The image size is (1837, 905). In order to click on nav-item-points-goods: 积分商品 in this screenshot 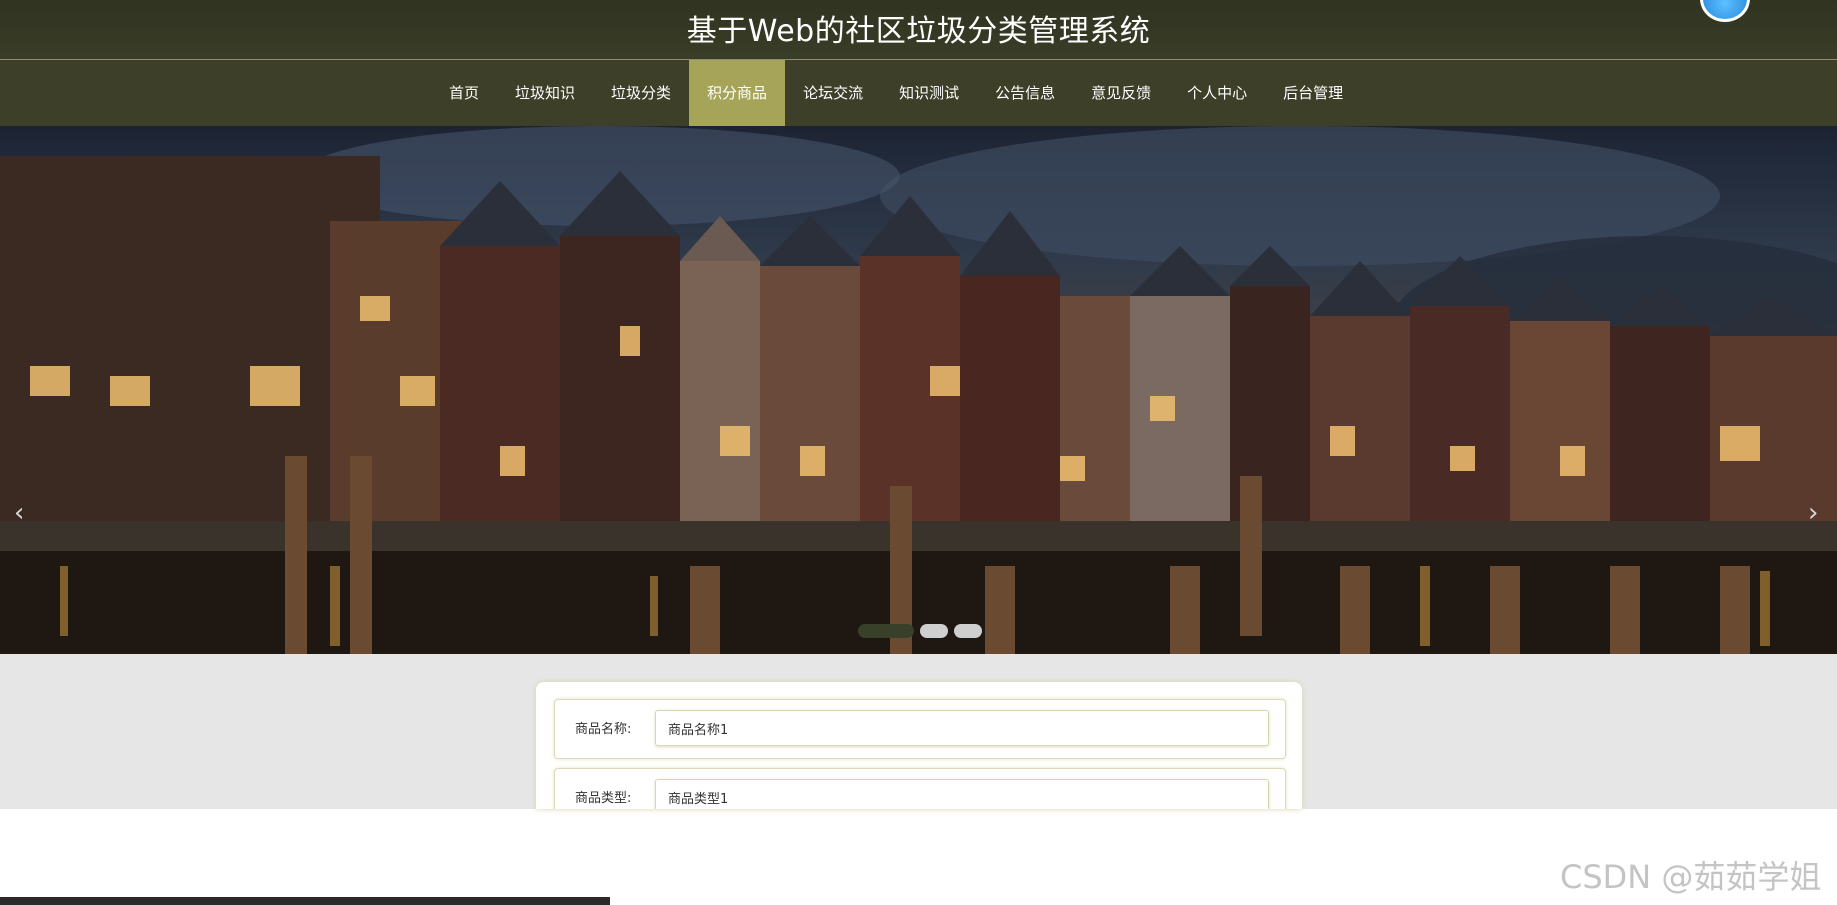, I will do `click(737, 93)`.